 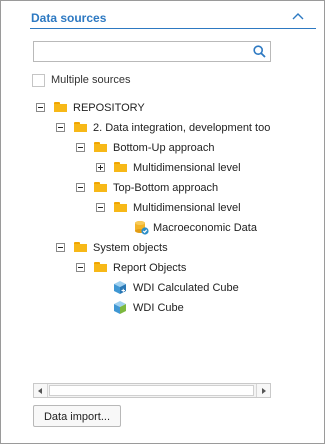 What do you see at coordinates (205, 228) in the screenshot?
I see `tree-node-label: Macroeconomic Data` at bounding box center [205, 228].